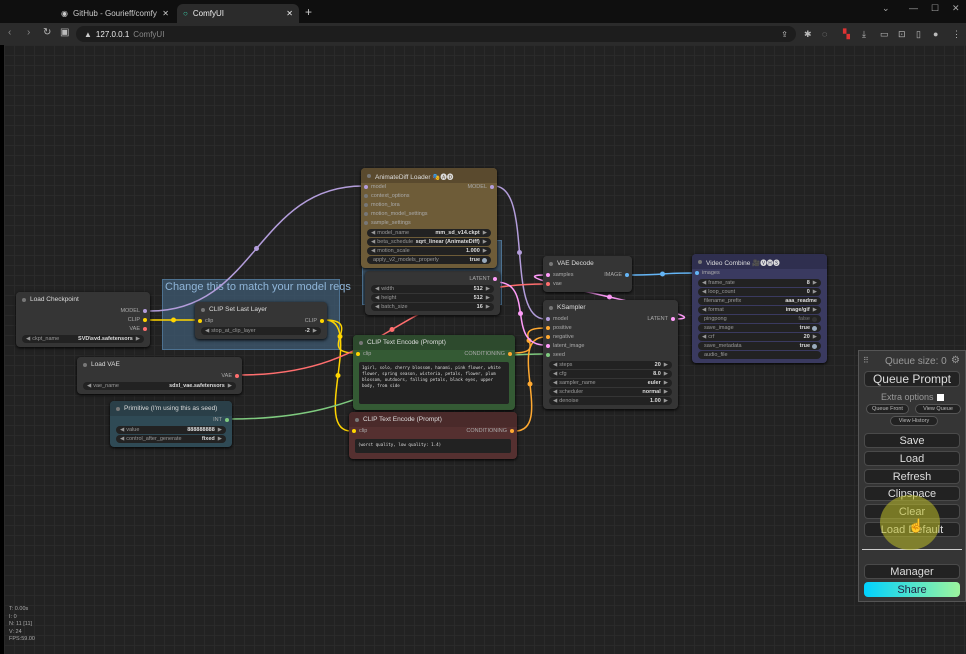  What do you see at coordinates (759, 346) in the screenshot?
I see `widget-save-metadata: save_metadata true` at bounding box center [759, 346].